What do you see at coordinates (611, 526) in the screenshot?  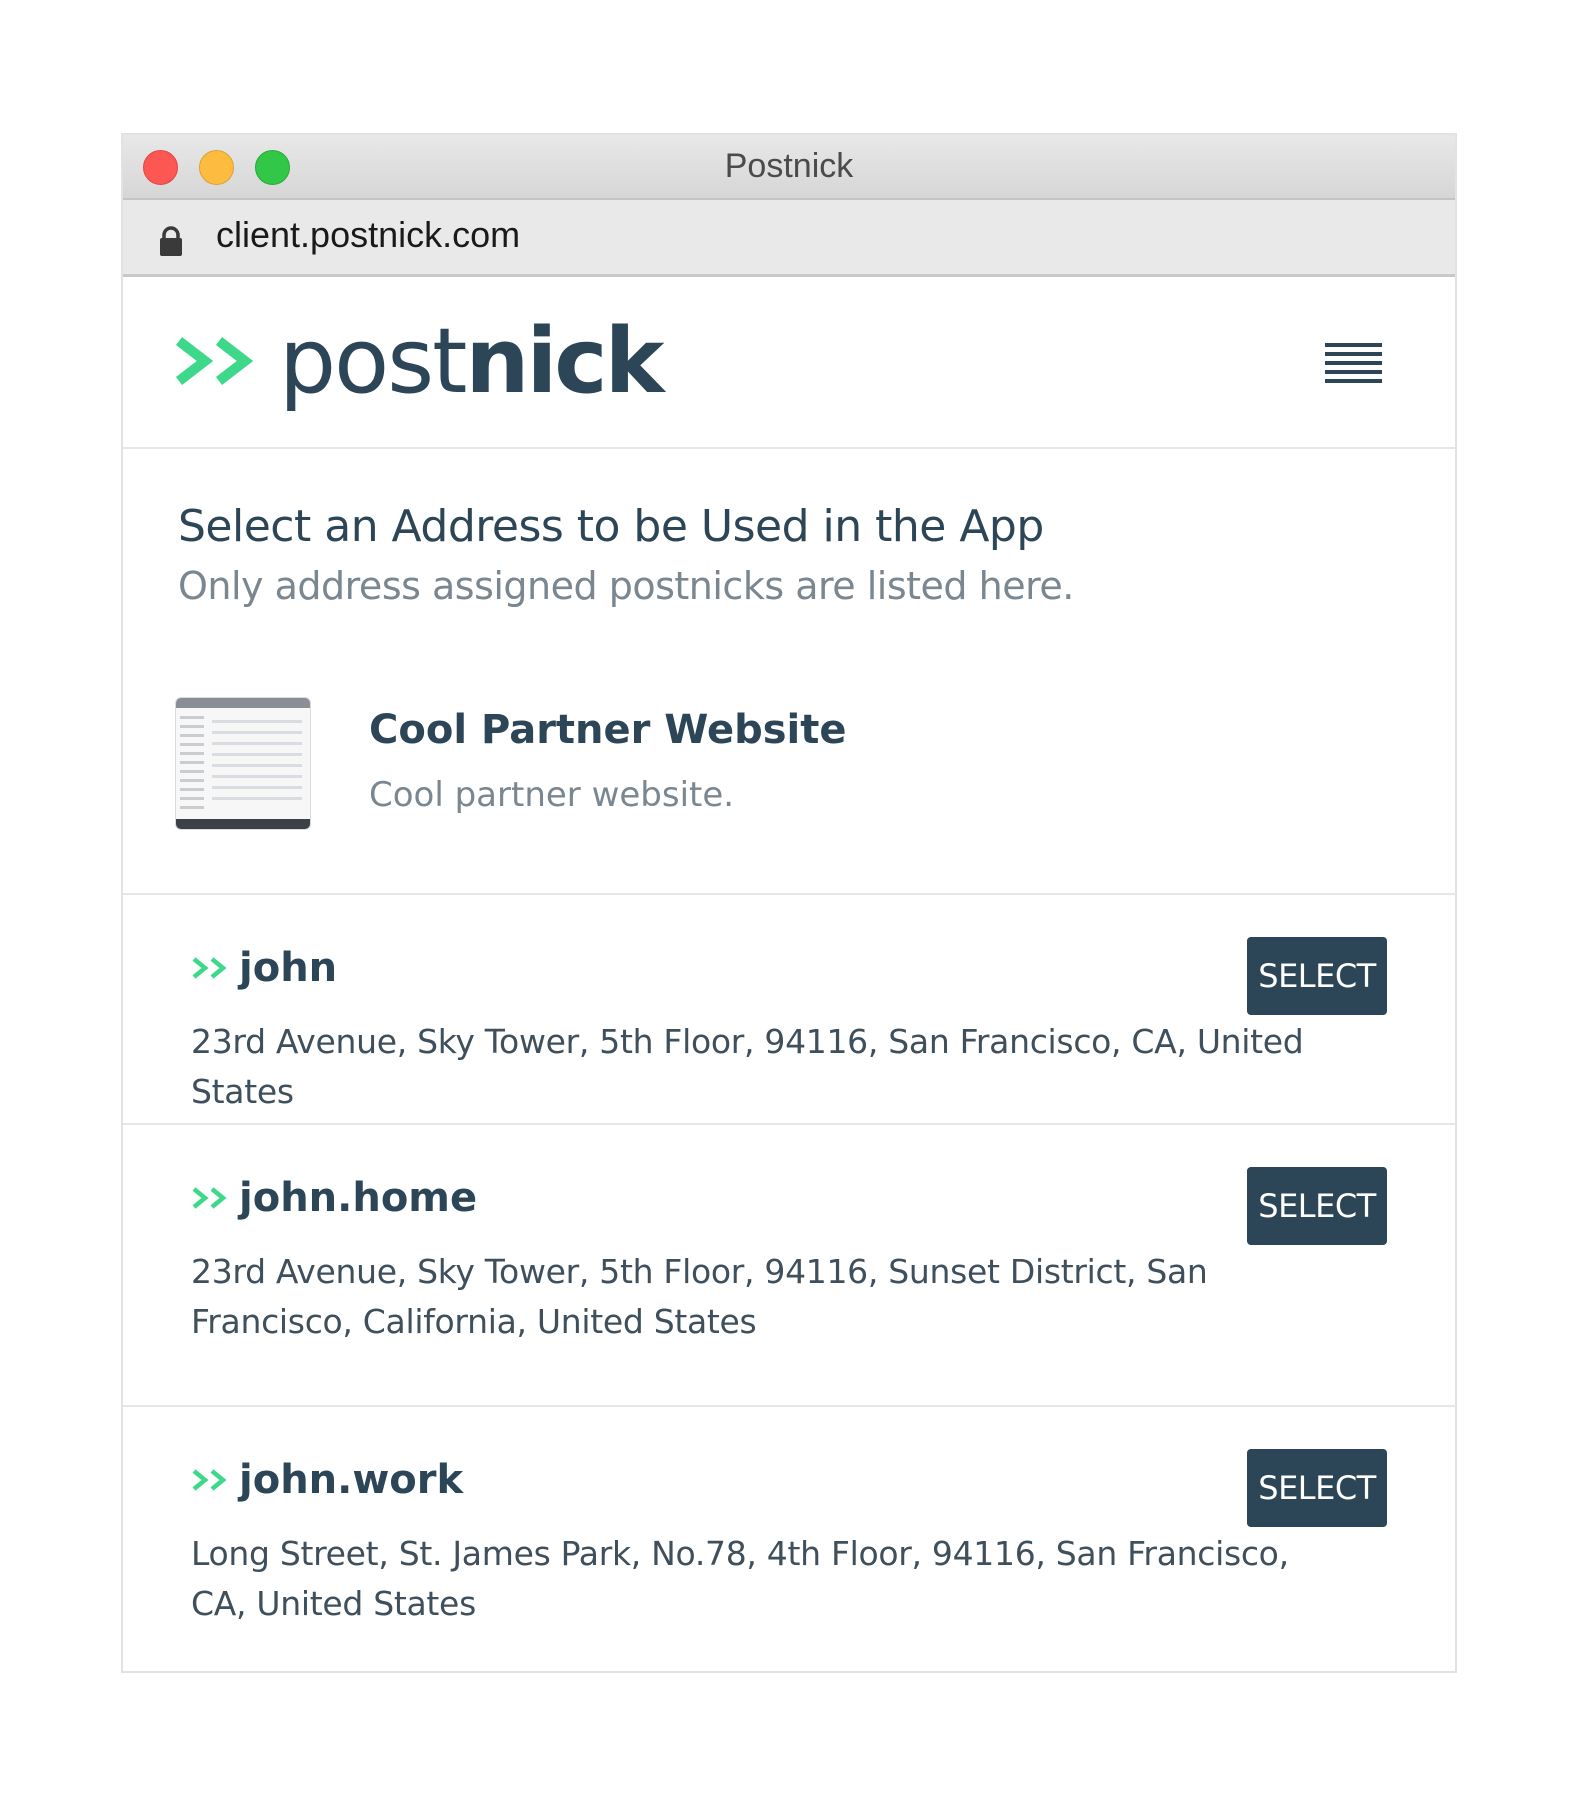 I see `page-title: Select an Address to be Used in the App` at bounding box center [611, 526].